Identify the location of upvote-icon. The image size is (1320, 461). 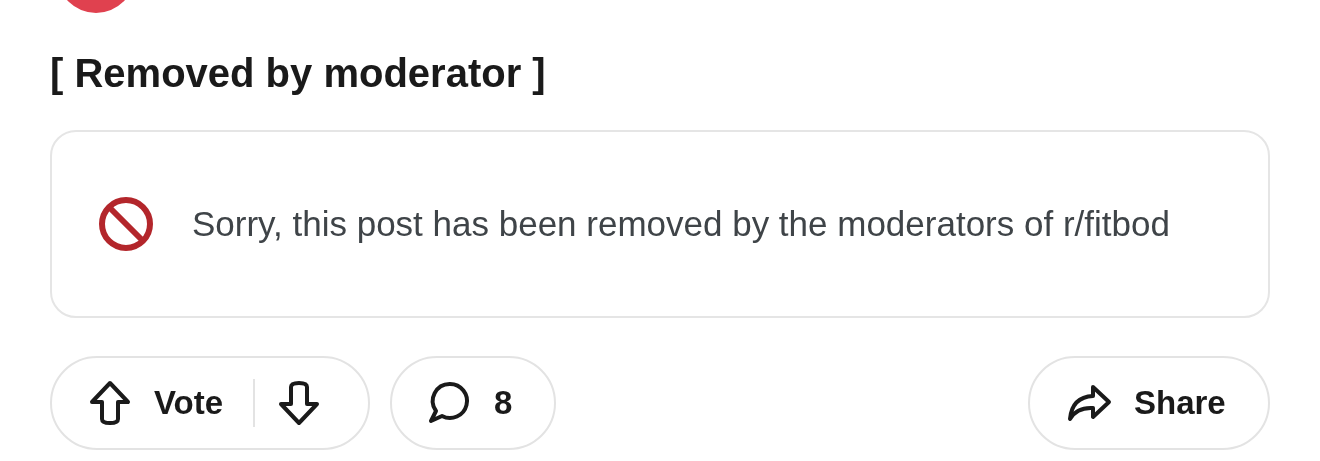
(110, 403).